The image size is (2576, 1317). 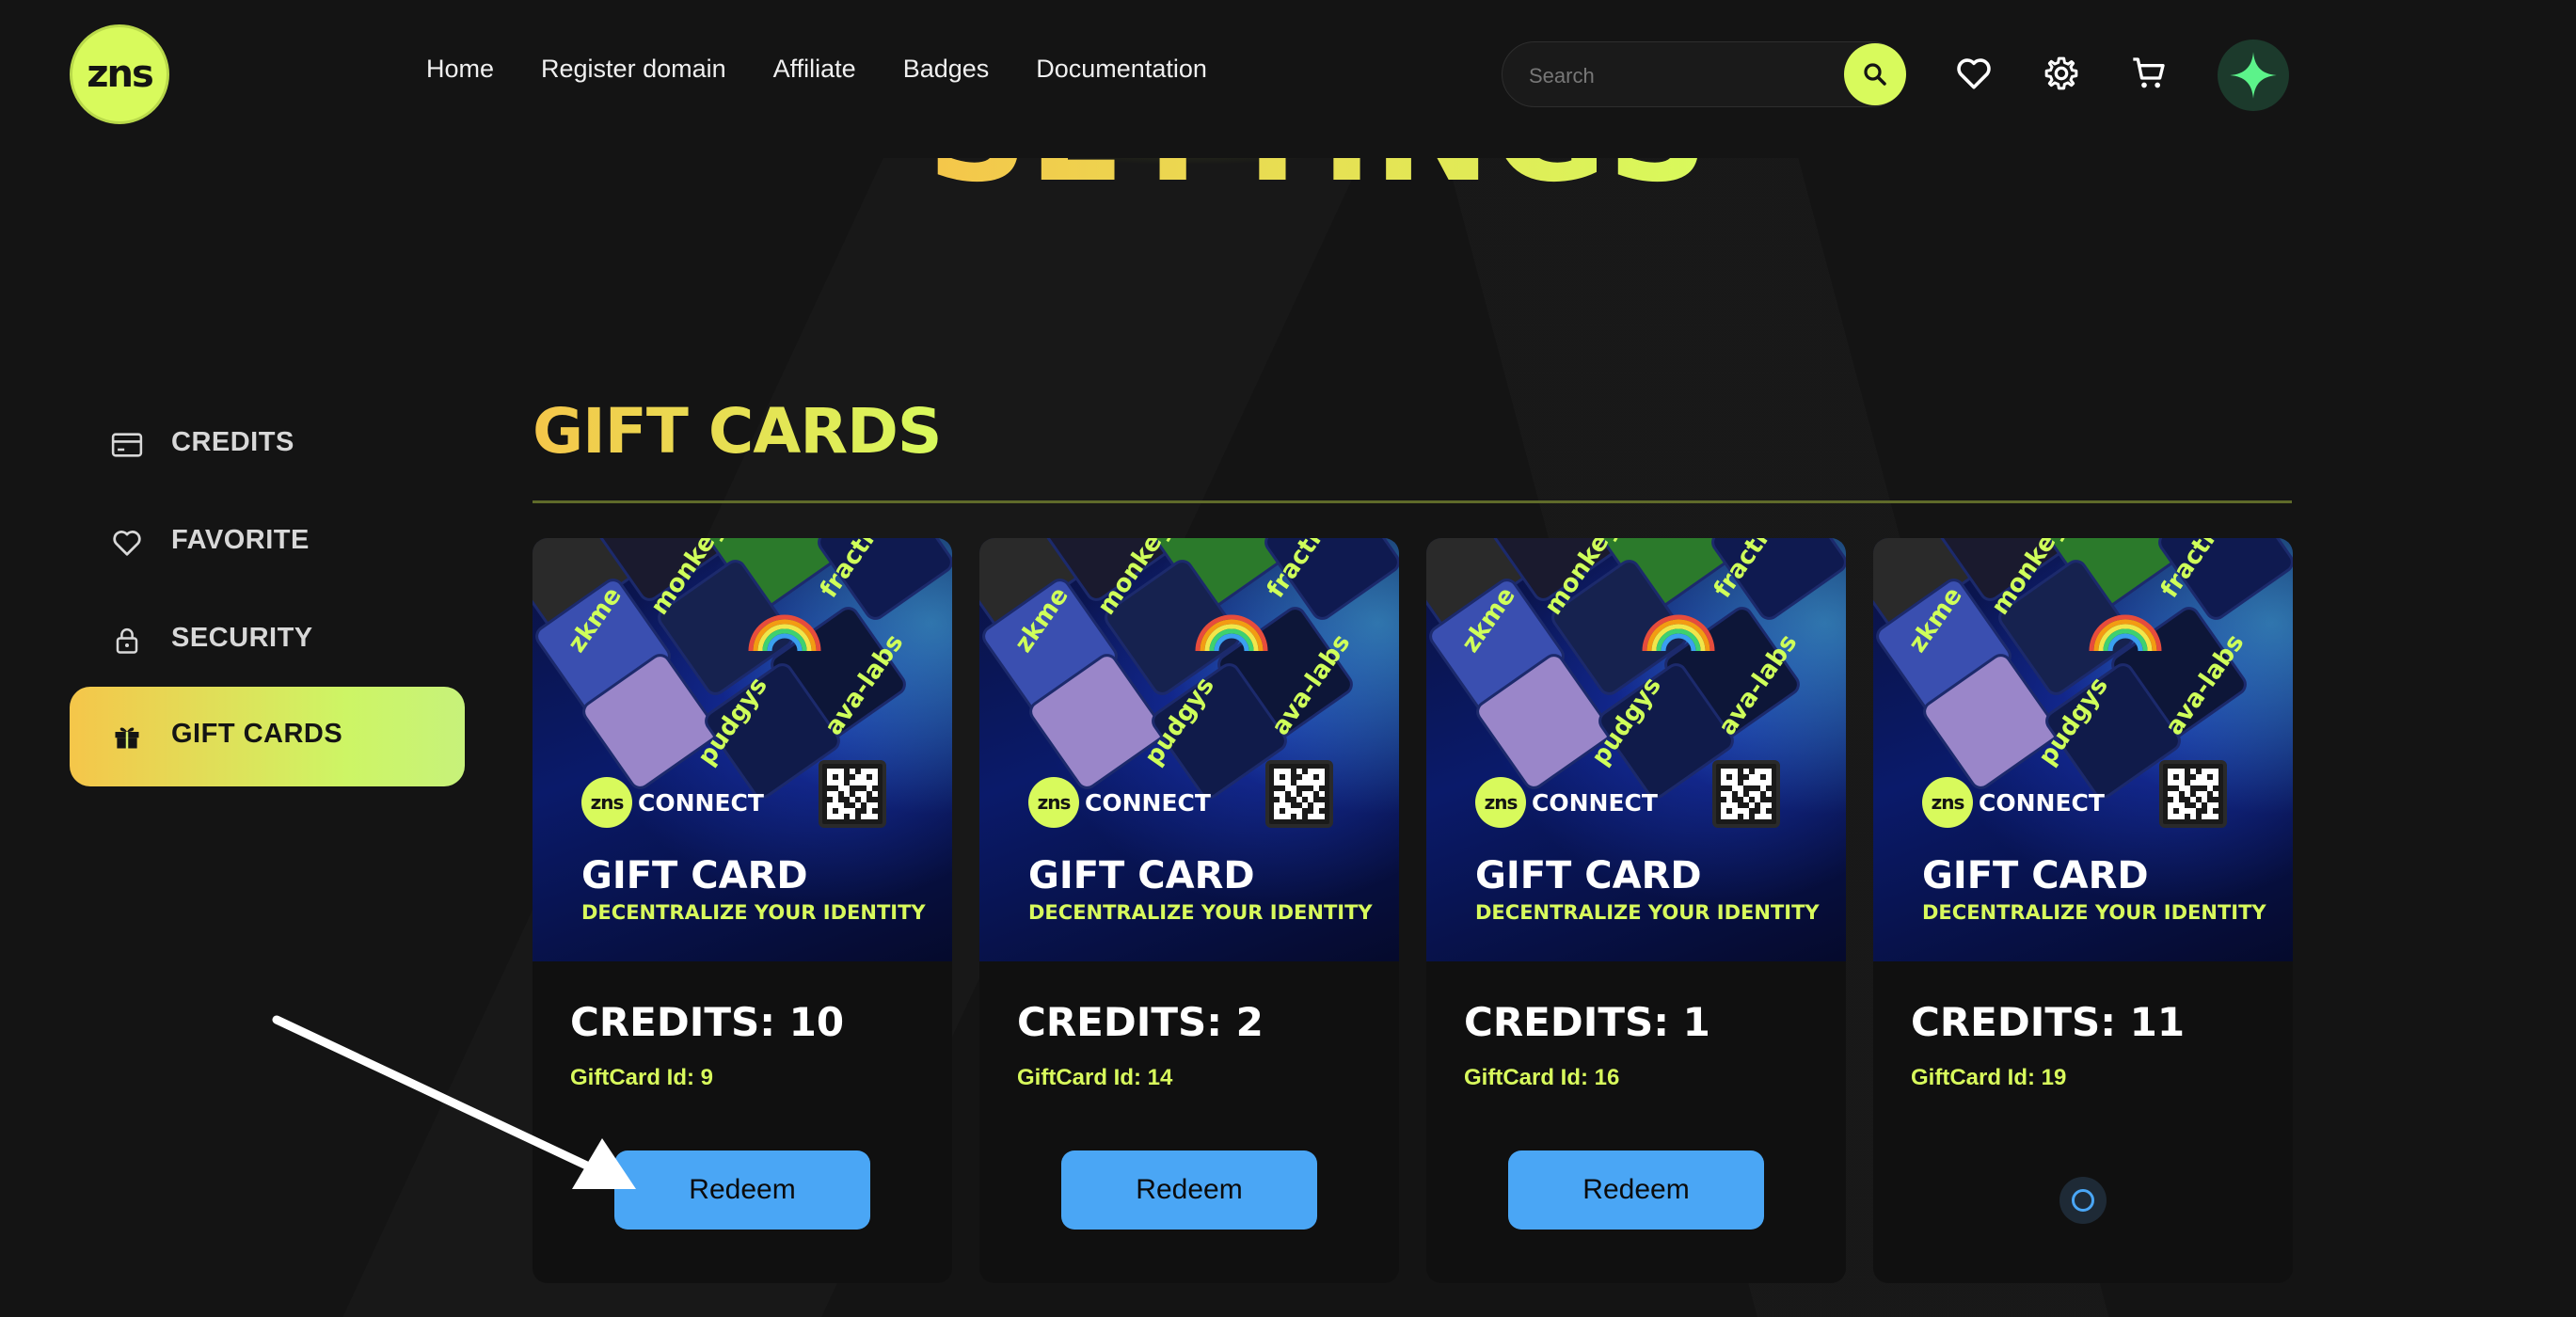 What do you see at coordinates (454, 1102) in the screenshot?
I see `pointer-arrow-annotation` at bounding box center [454, 1102].